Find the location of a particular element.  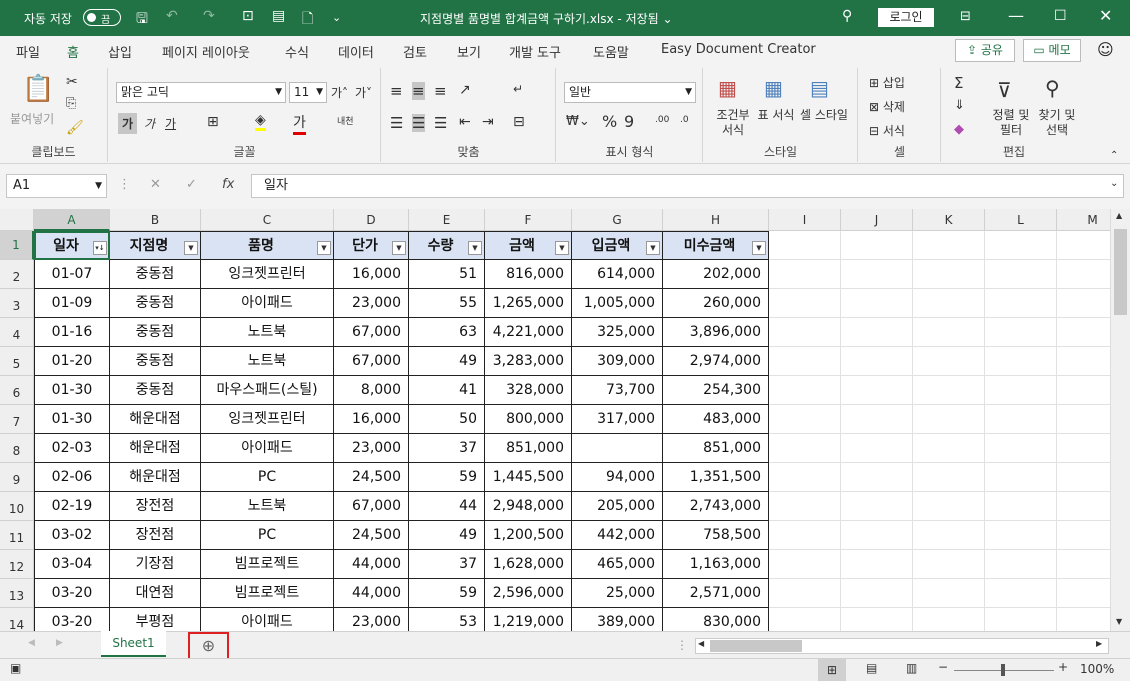

table-cell: 202,000 is located at coordinates (716, 274).